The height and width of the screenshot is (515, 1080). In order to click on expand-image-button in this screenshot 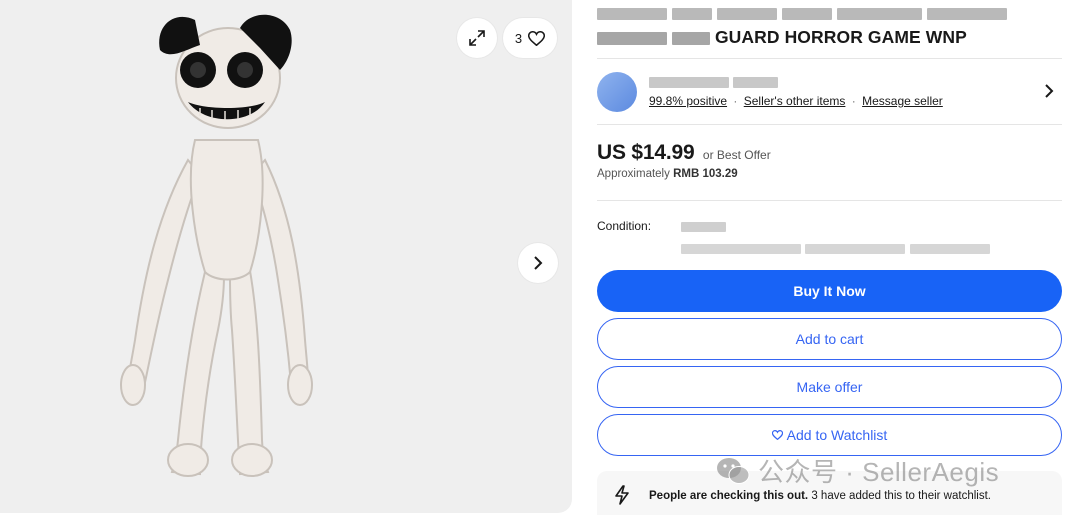, I will do `click(477, 38)`.